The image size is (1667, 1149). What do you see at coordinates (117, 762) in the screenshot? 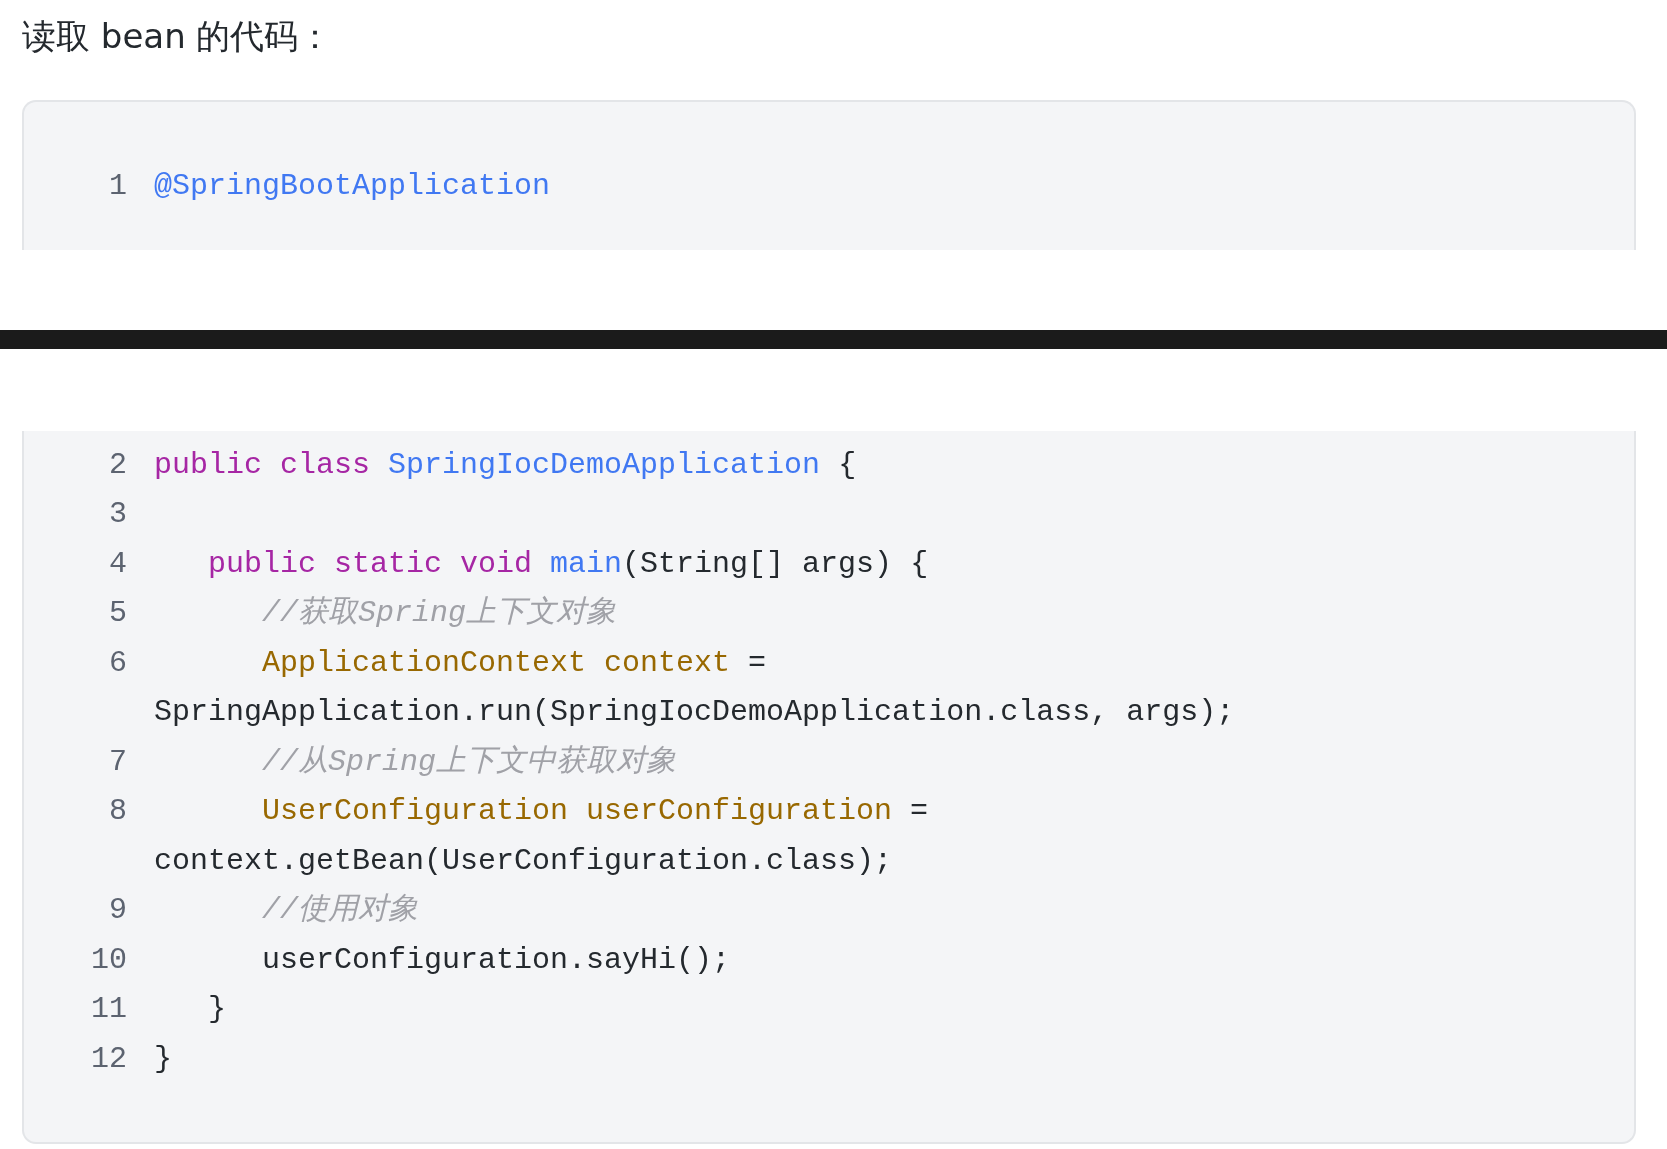
I see `line-number: 7` at bounding box center [117, 762].